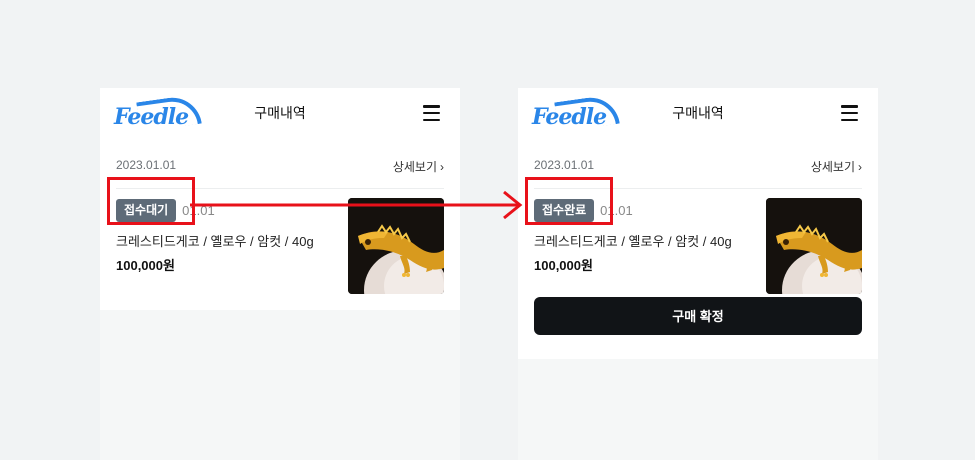 The width and height of the screenshot is (975, 460). Describe the element at coordinates (146, 210) in the screenshot. I see `status-badge: 접수대기` at that location.